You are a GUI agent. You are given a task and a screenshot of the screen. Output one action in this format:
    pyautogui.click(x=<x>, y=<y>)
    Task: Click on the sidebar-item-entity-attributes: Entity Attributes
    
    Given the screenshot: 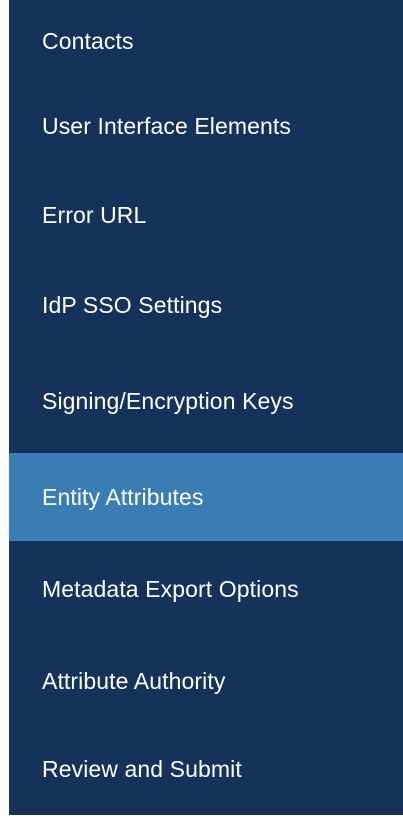 What is the action you would take?
    pyautogui.click(x=206, y=497)
    